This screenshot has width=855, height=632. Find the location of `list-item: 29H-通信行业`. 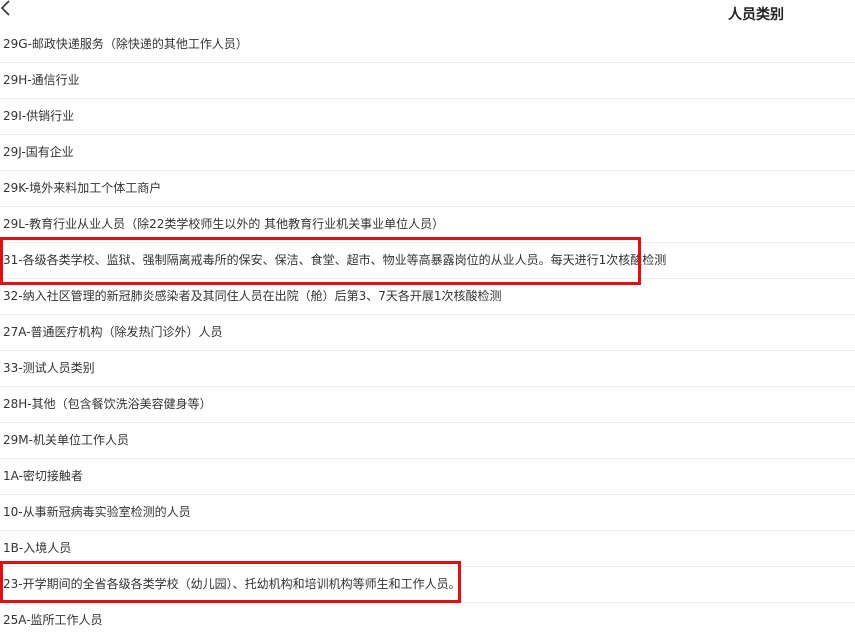

list-item: 29H-通信行业 is located at coordinates (427, 81).